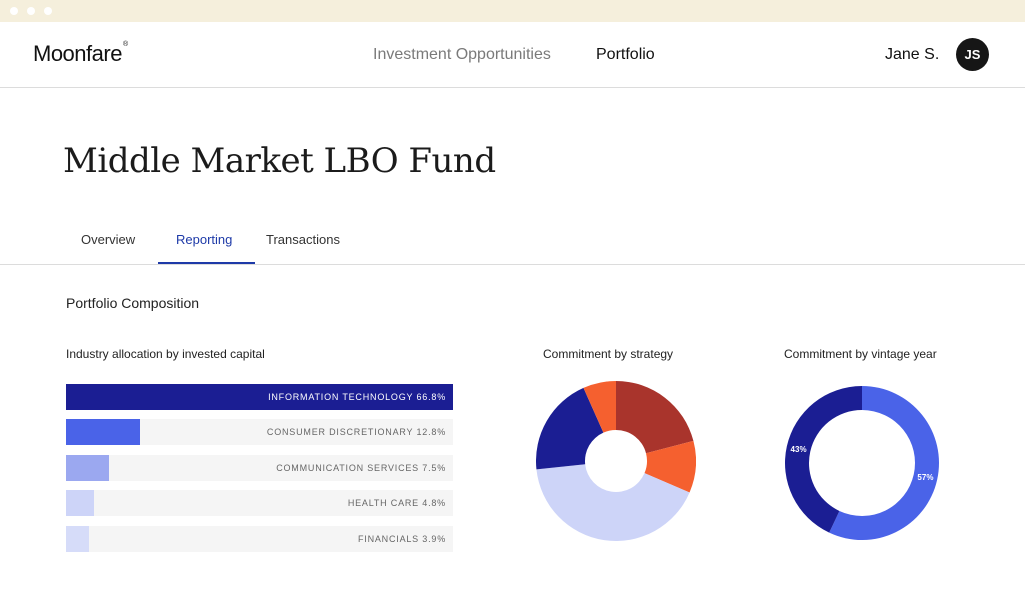 Image resolution: width=1025 pixels, height=606 pixels. What do you see at coordinates (616, 461) in the screenshot?
I see `strategy-donut-chart` at bounding box center [616, 461].